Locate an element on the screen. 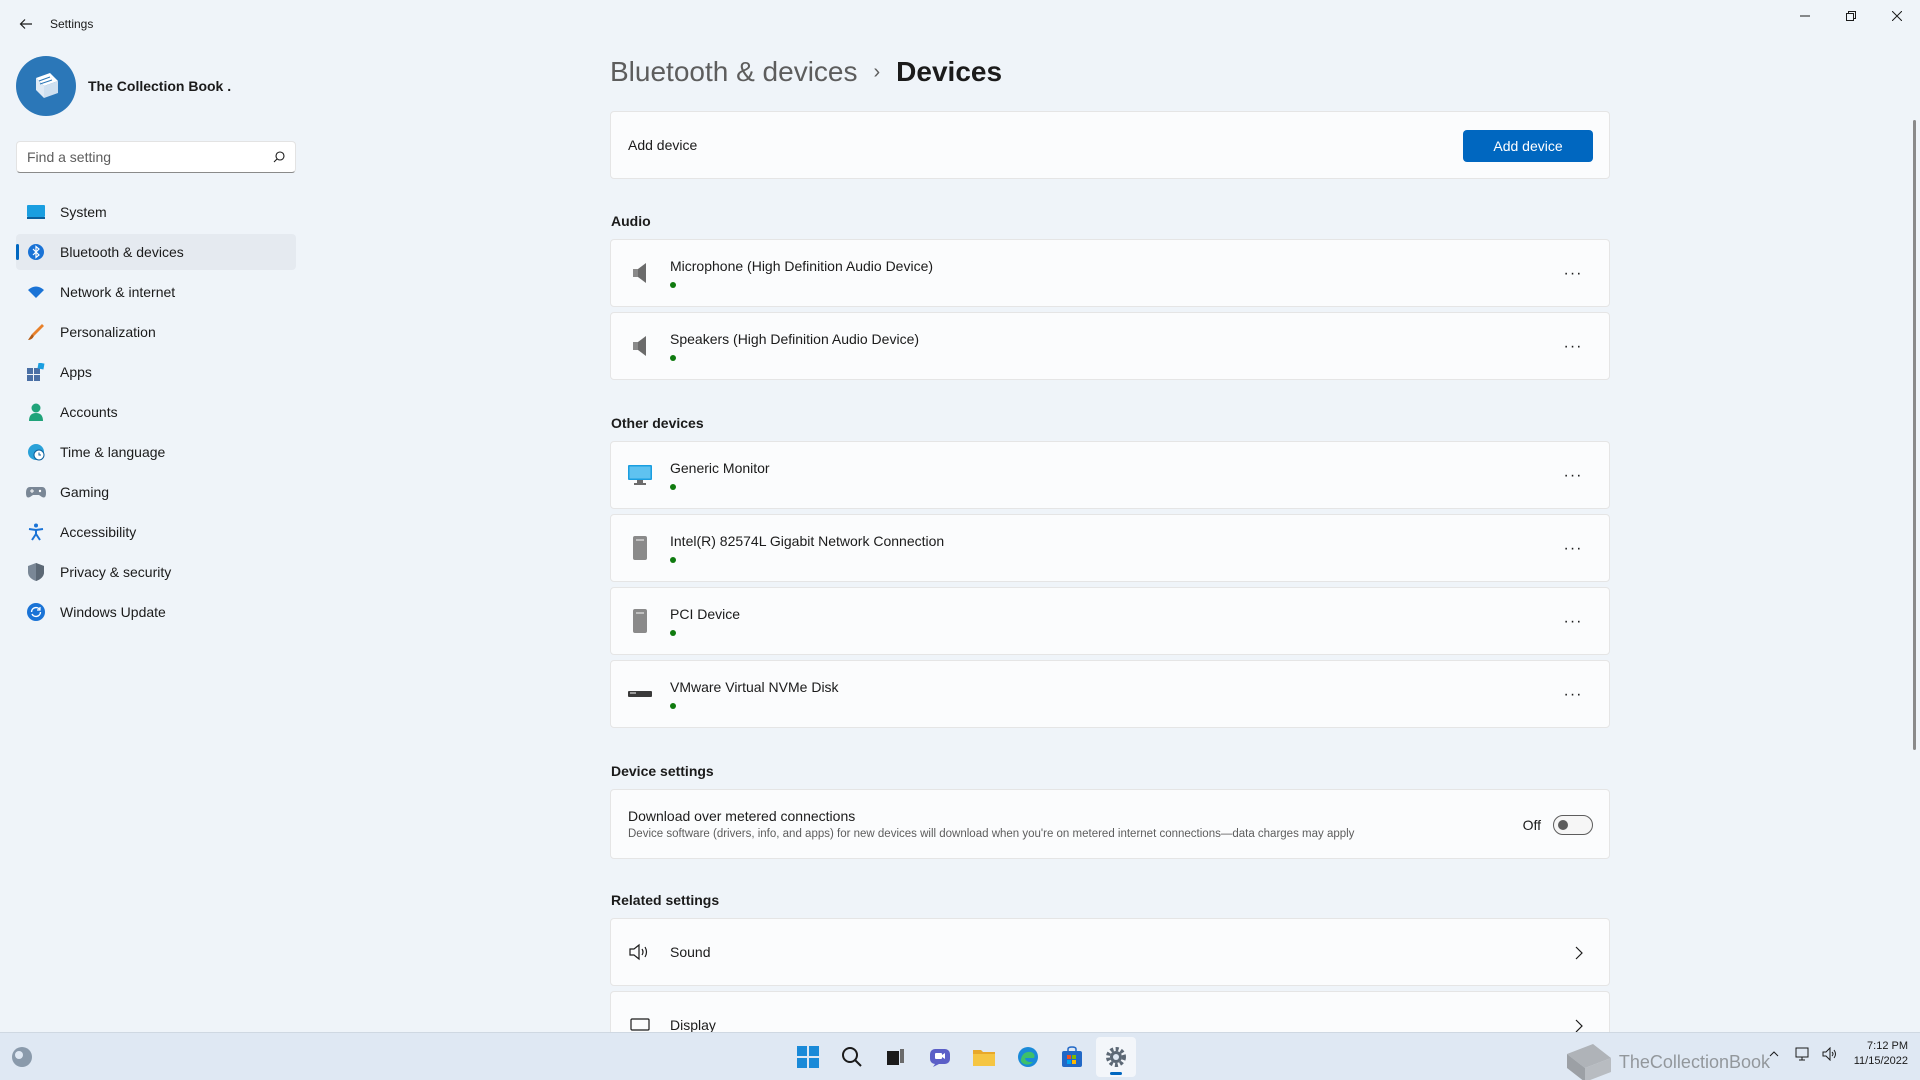 The width and height of the screenshot is (1920, 1080). settings-taskbar-button is located at coordinates (1116, 1057).